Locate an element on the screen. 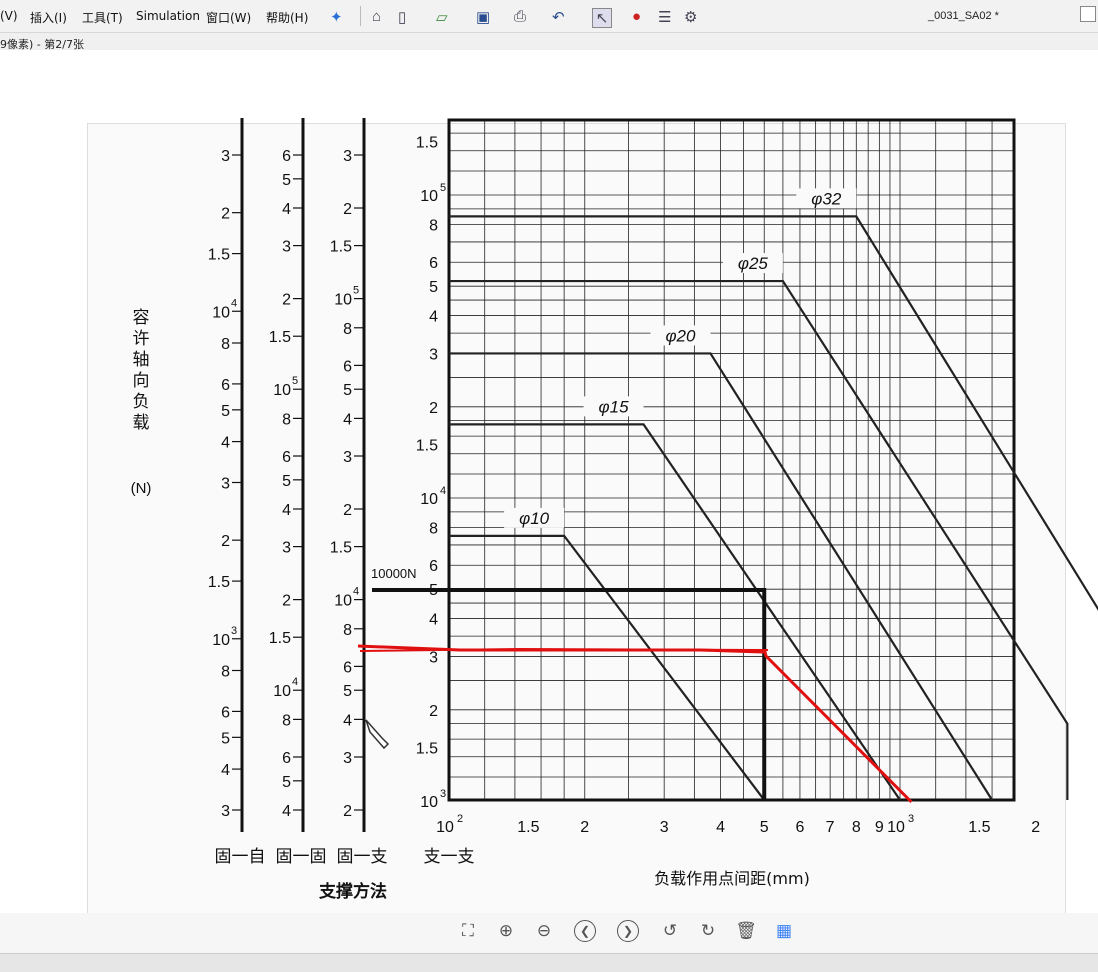  window-button is located at coordinates (1088, 14).